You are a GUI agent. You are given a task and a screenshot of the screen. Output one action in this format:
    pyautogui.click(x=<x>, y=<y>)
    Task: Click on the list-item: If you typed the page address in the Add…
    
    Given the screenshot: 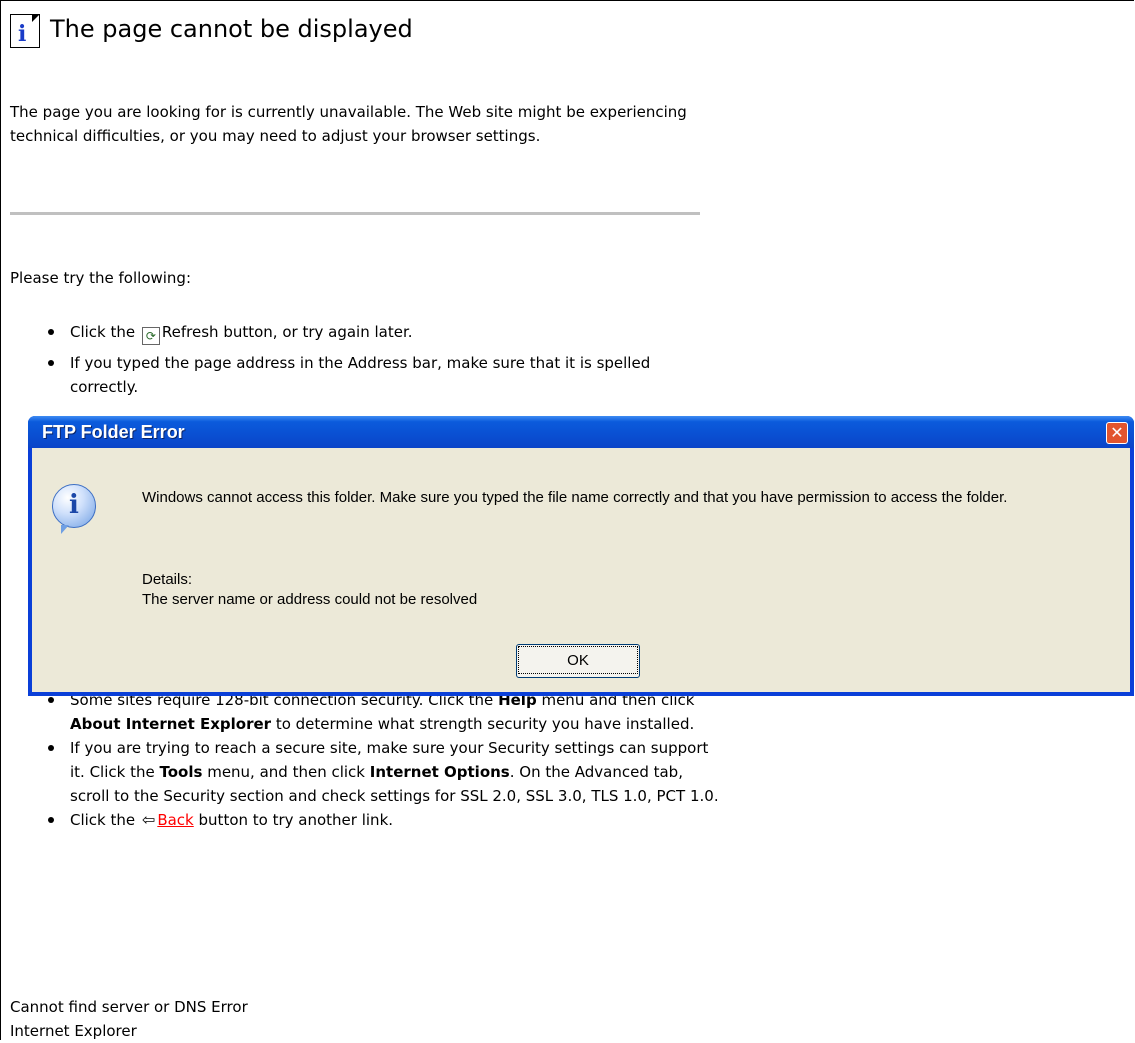 What is the action you would take?
    pyautogui.click(x=380, y=375)
    